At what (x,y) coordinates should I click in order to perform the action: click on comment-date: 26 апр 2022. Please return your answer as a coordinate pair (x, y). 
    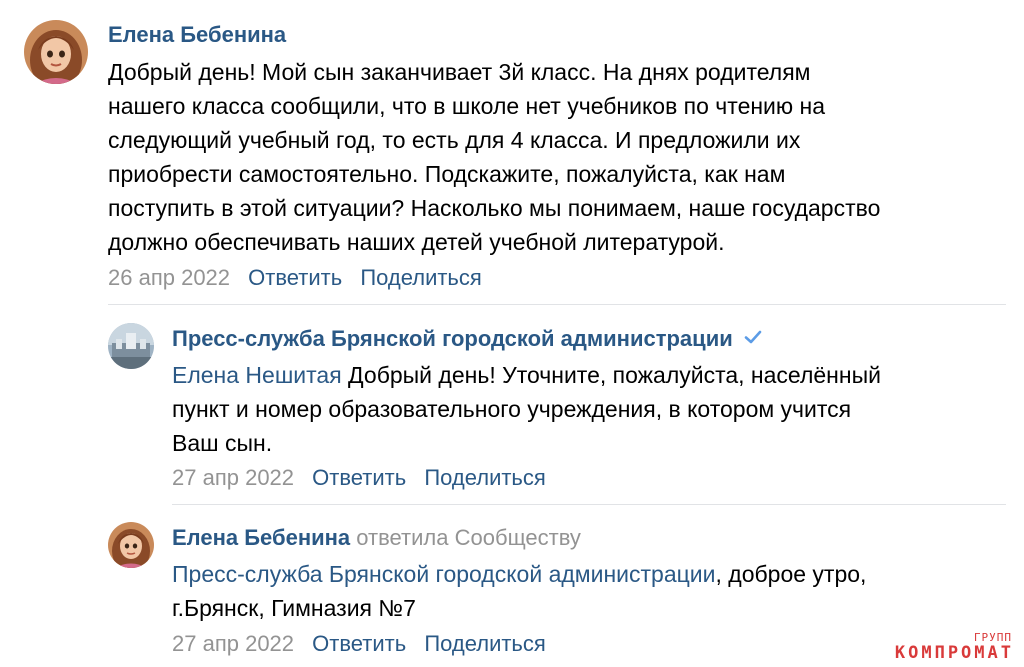
    Looking at the image, I should click on (169, 277).